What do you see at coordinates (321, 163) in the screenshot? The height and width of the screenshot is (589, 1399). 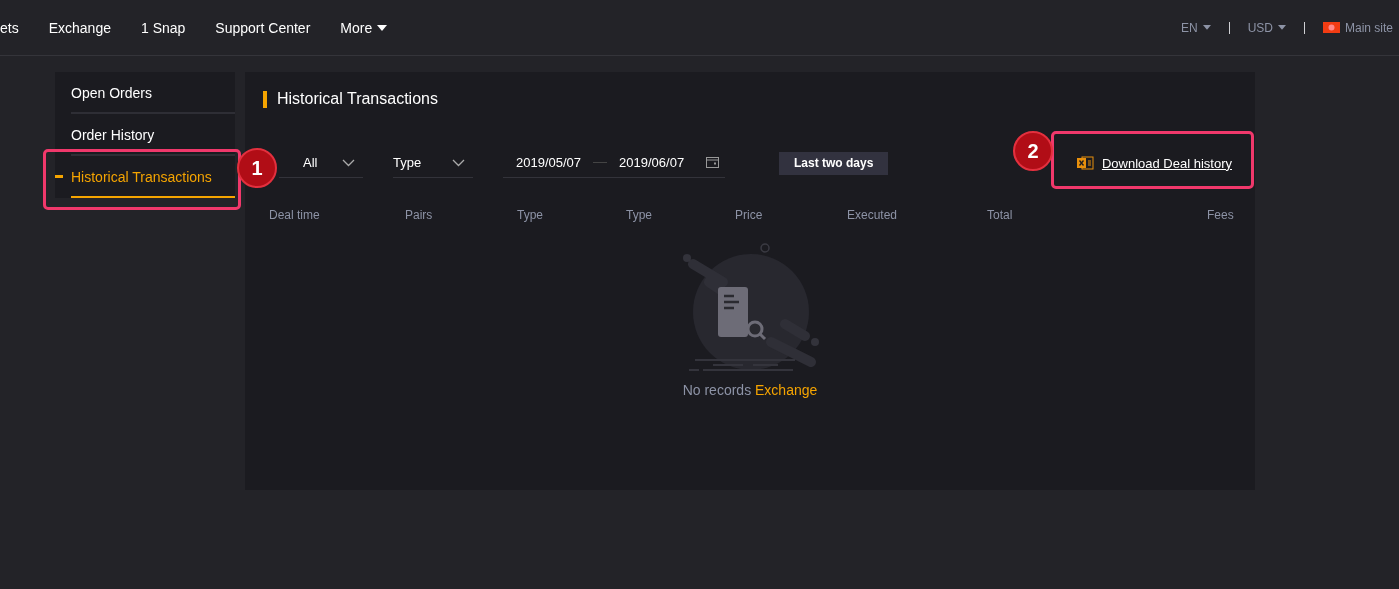 I see `filter-select: All` at bounding box center [321, 163].